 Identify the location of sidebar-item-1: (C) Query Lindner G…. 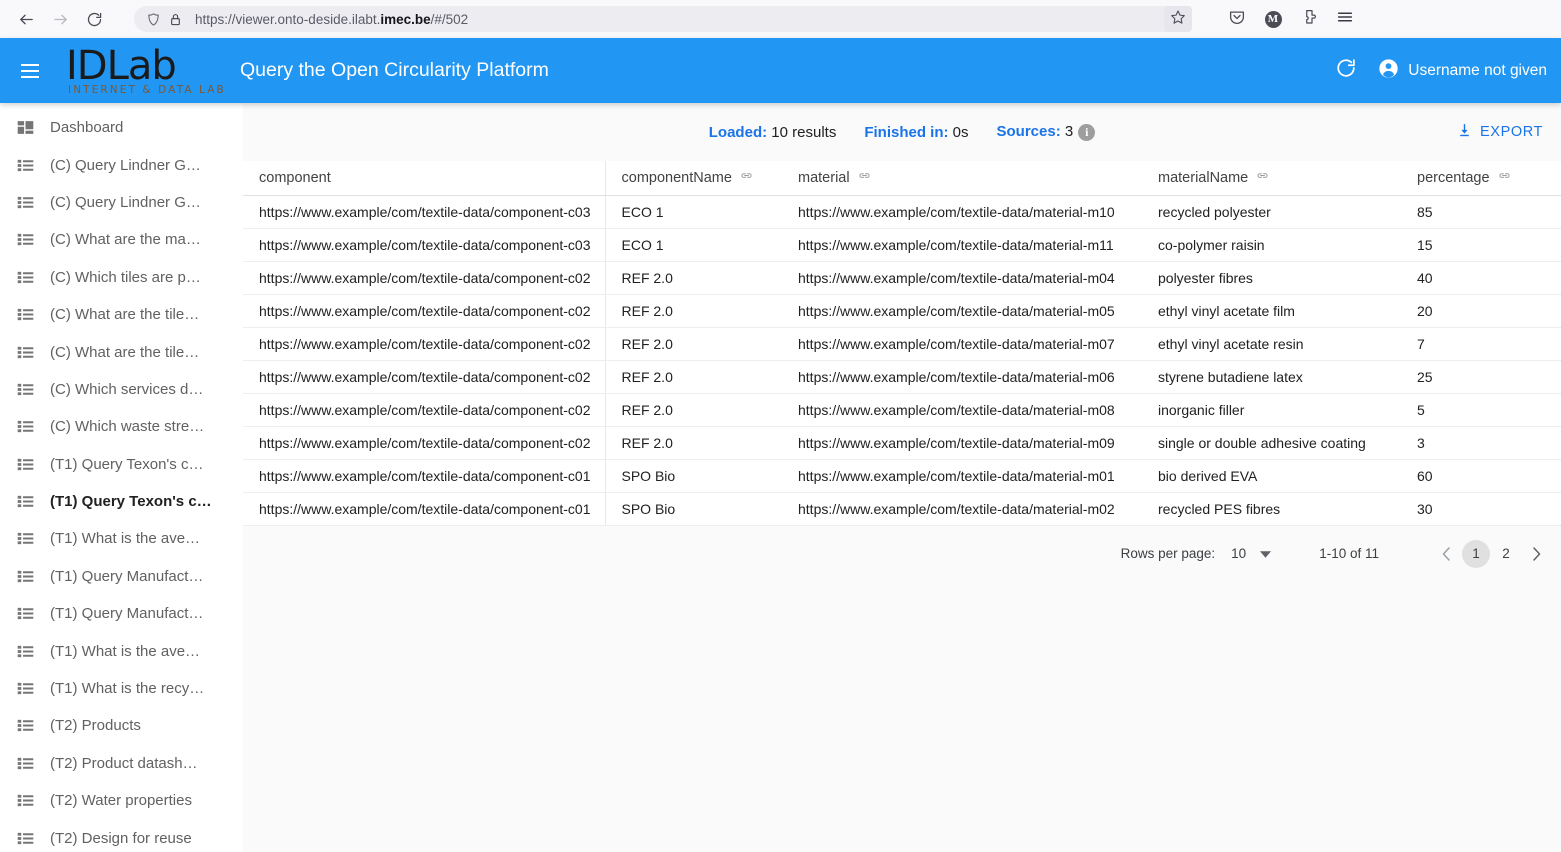
(121, 164).